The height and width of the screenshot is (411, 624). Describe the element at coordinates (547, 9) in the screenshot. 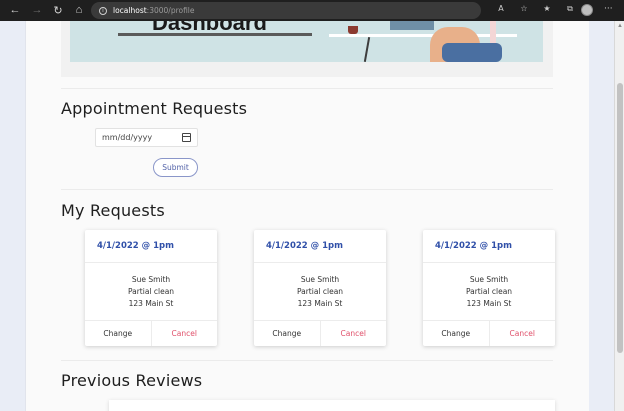

I see `favorites-bar-icon: ★` at that location.